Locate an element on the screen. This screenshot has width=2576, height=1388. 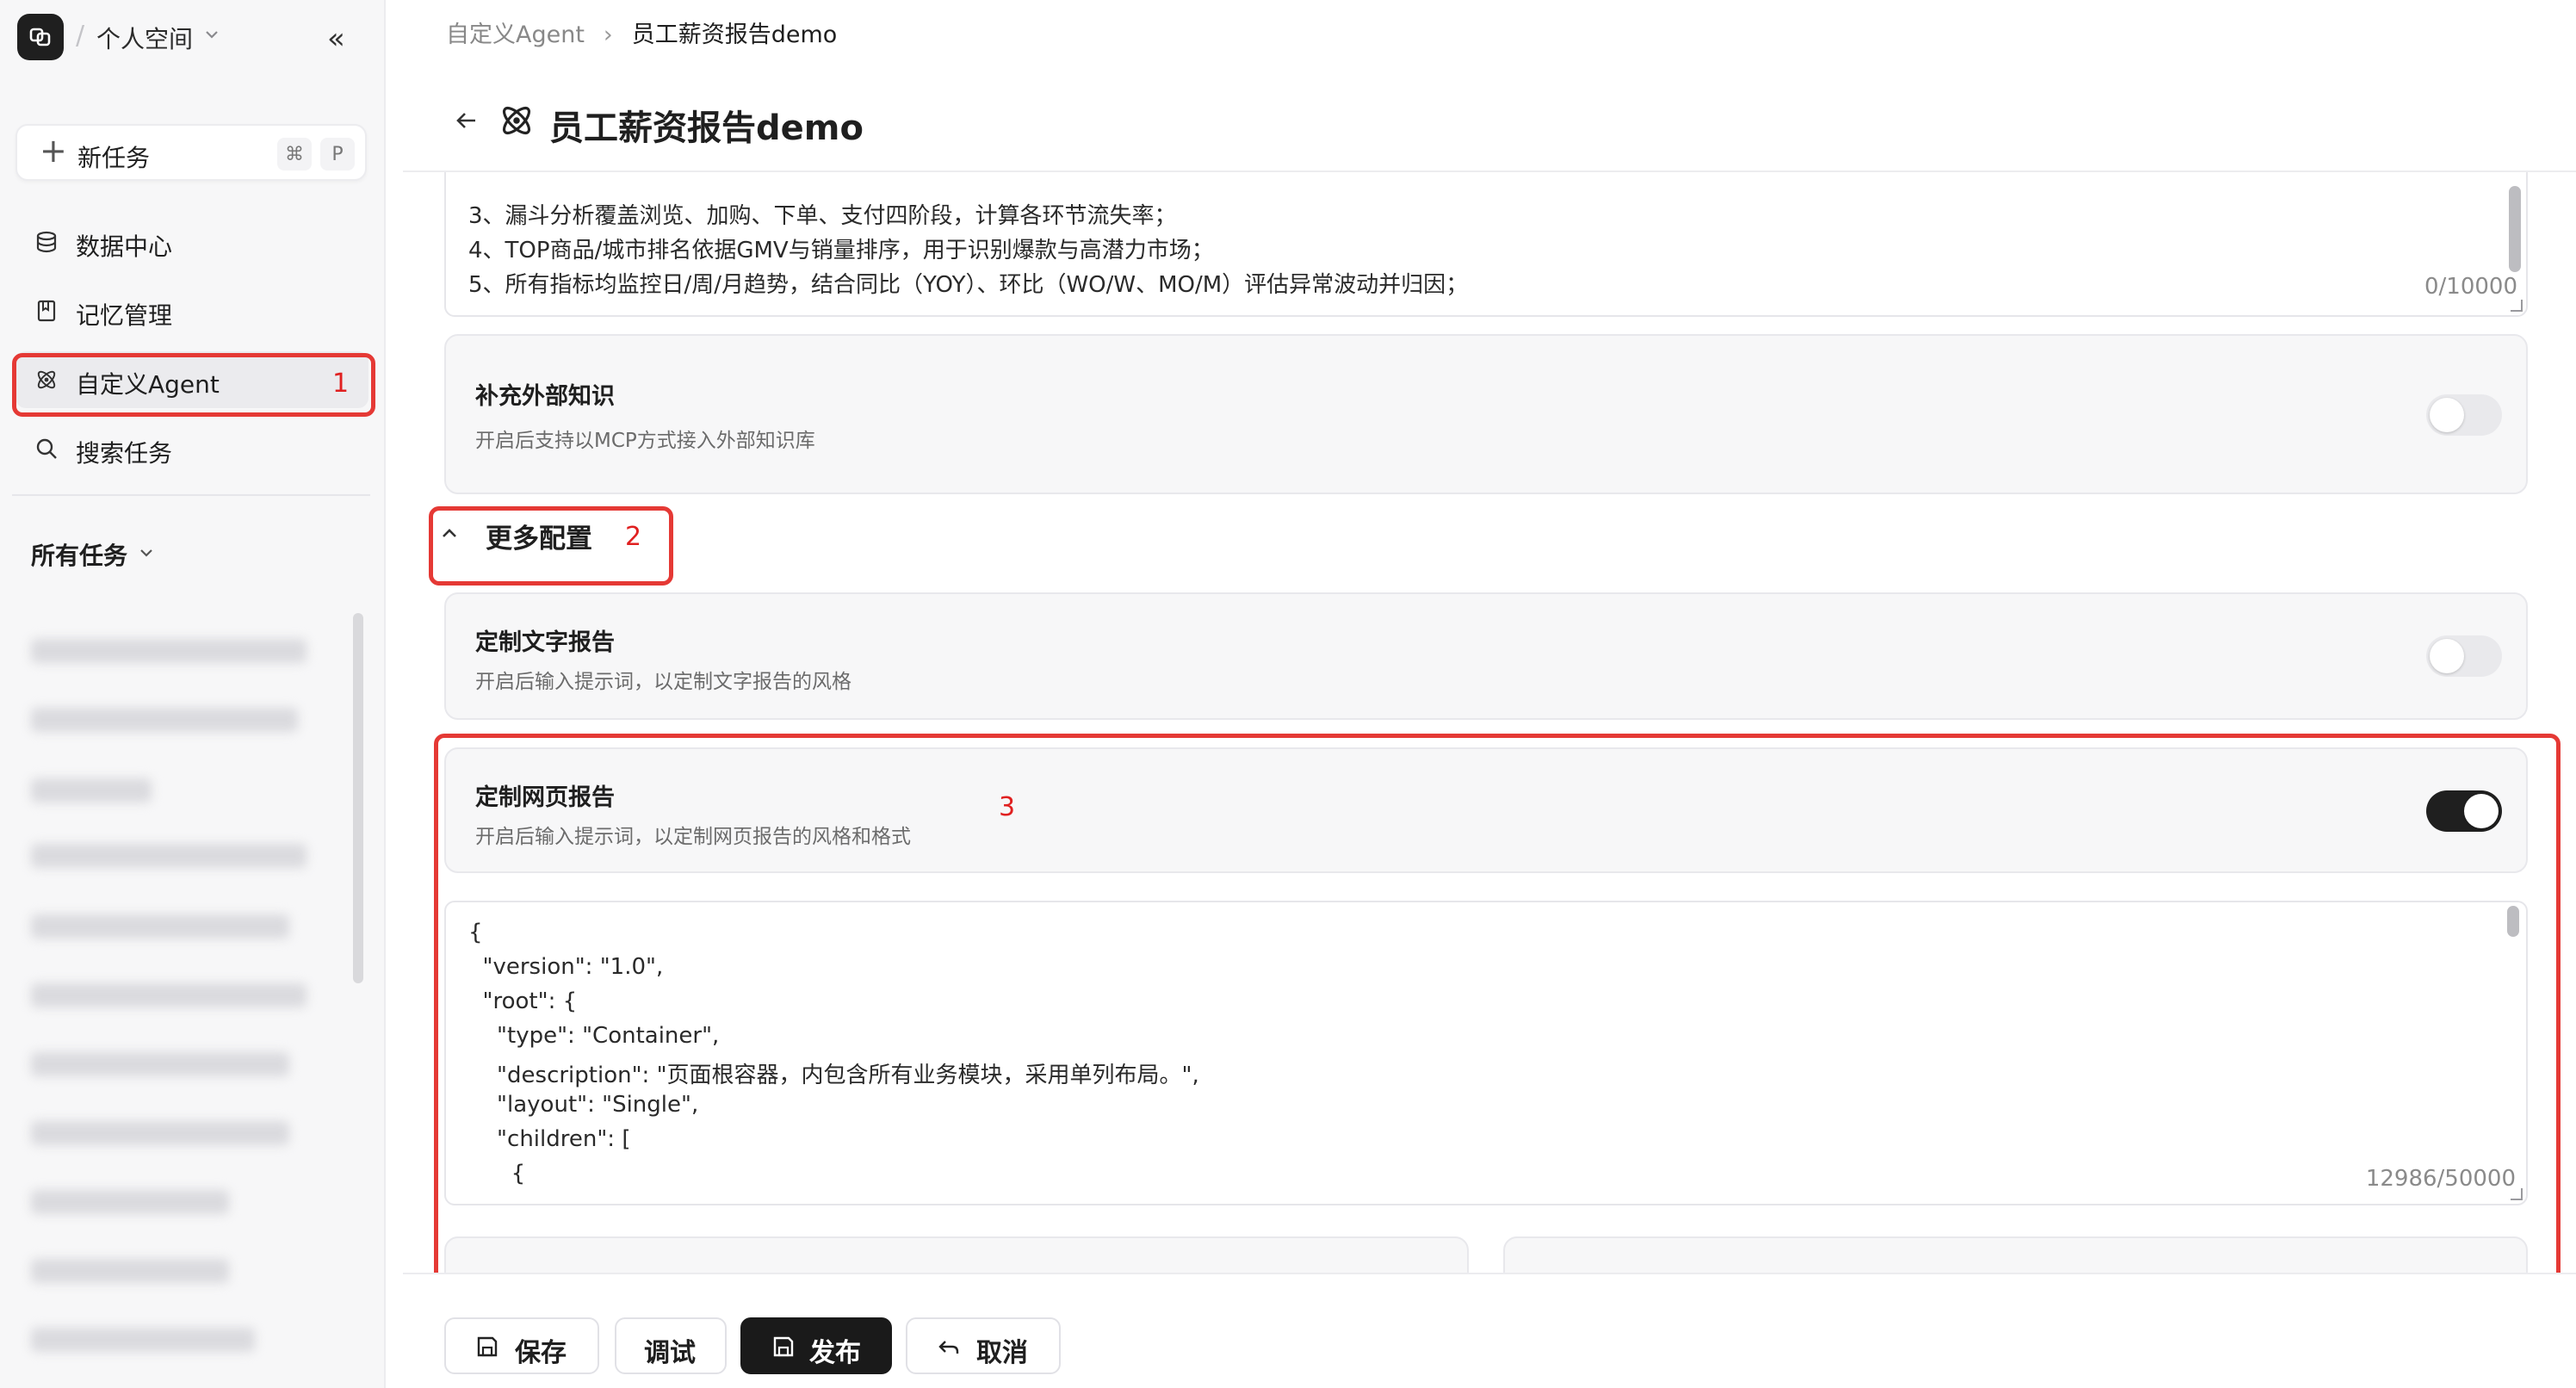
external-knowledge-card: 补充外部知识 开启后支持以MCP方式接入外部知识库 is located at coordinates (1486, 414).